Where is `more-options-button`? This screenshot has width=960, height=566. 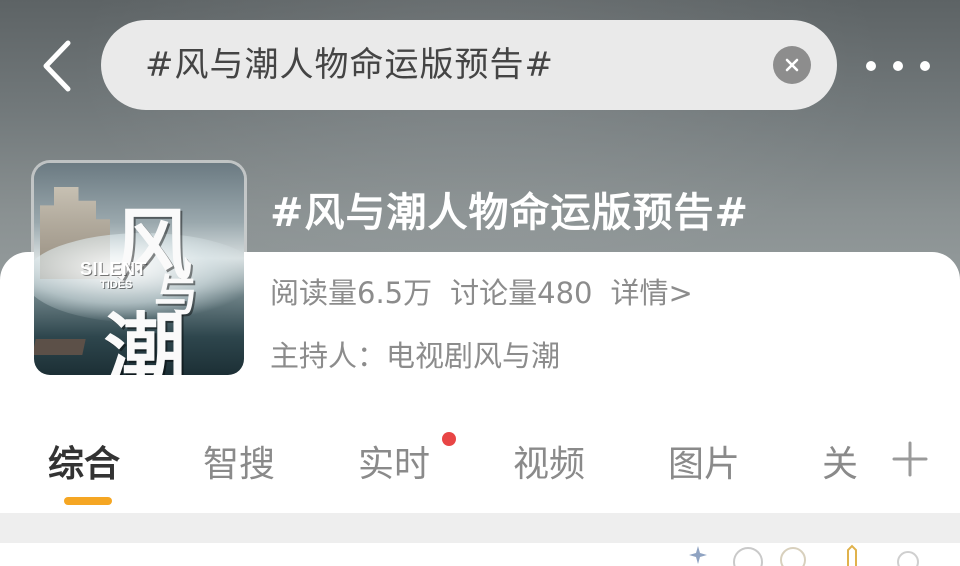
more-options-button is located at coordinates (898, 66).